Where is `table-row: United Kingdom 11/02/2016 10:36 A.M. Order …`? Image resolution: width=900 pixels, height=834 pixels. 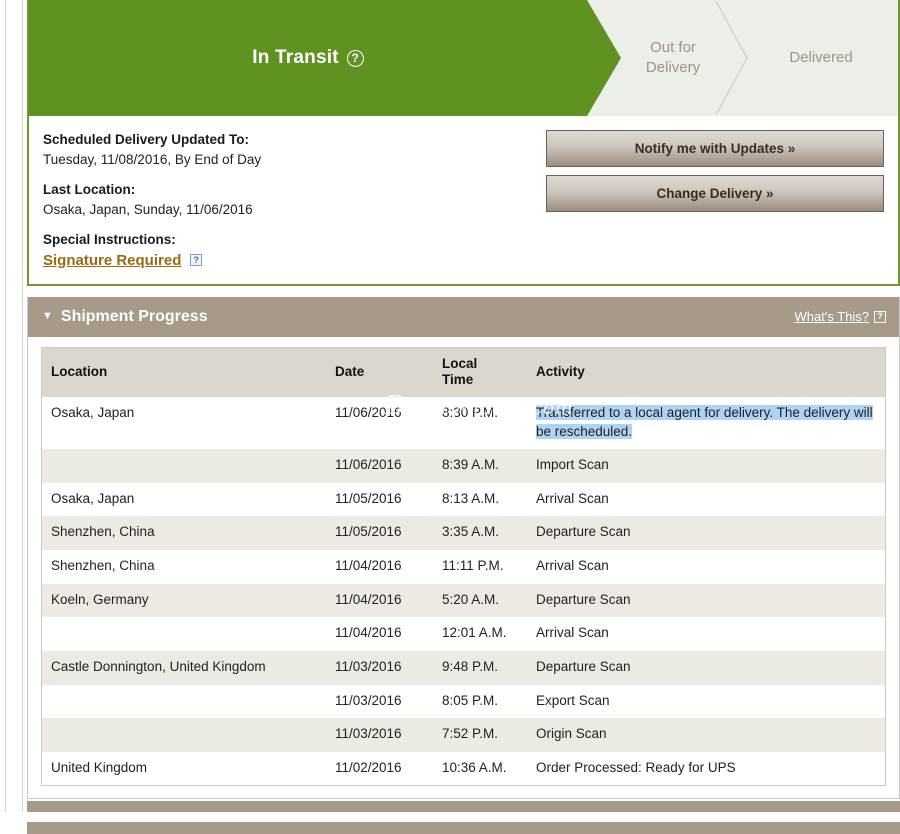 table-row: United Kingdom 11/02/2016 10:36 A.M. Order … is located at coordinates (463, 768).